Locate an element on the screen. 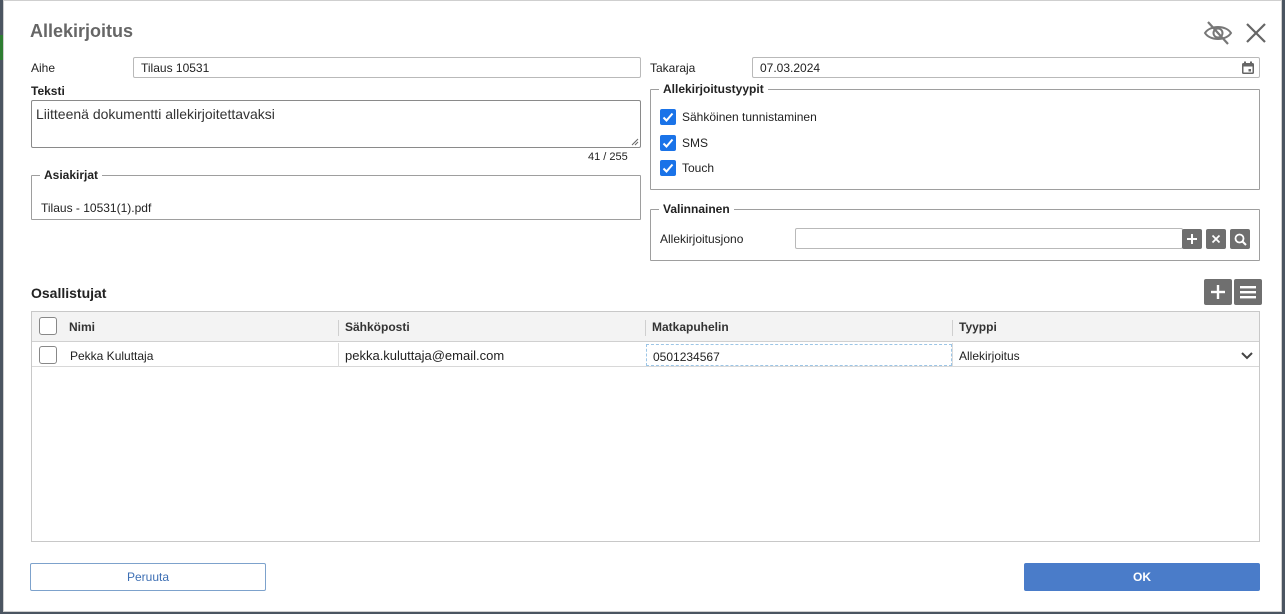 The width and height of the screenshot is (1285, 614). text-label: Teksti is located at coordinates (48, 91).